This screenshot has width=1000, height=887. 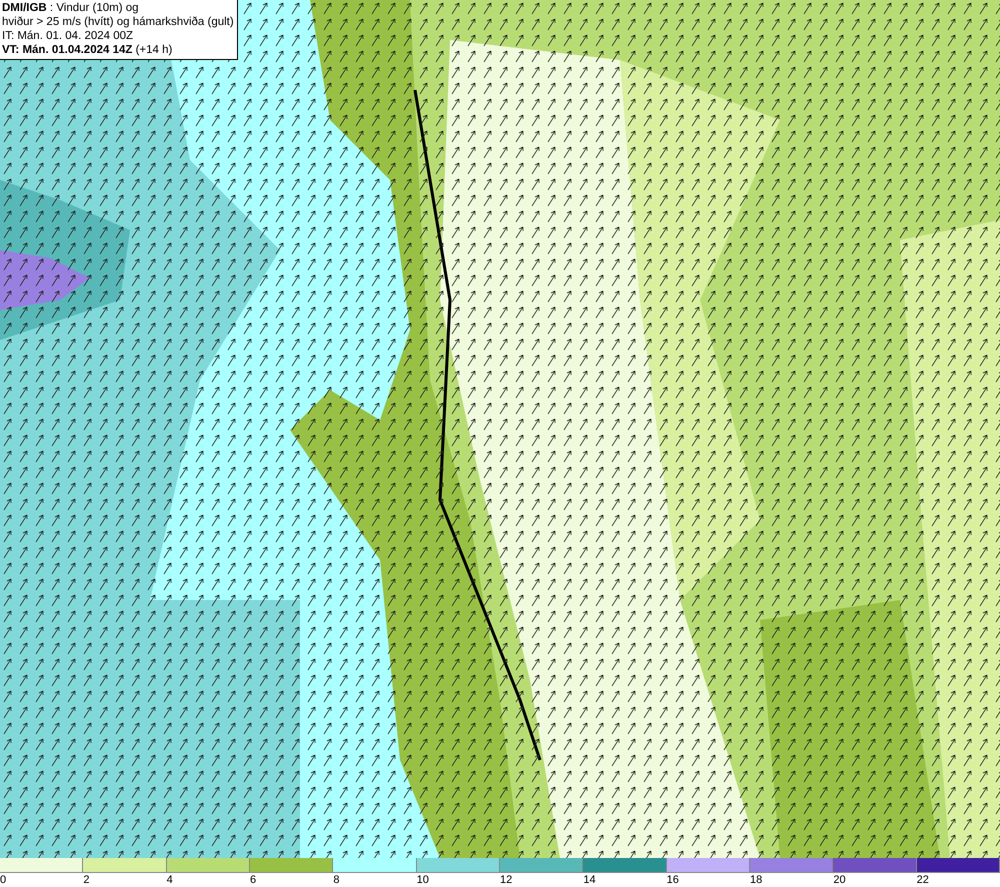 I want to click on caption-line: hviður > 25 m/s (hvítt) og hámarkshviða (gult), so click(x=118, y=22).